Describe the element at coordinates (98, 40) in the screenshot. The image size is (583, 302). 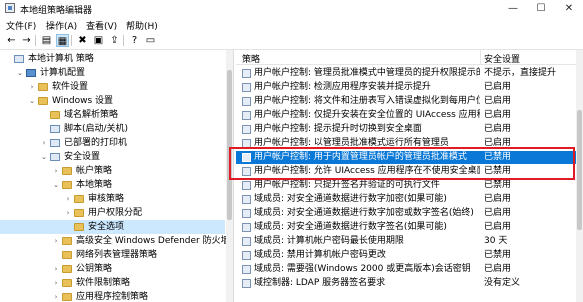
I see `properties-icon: ▣` at that location.